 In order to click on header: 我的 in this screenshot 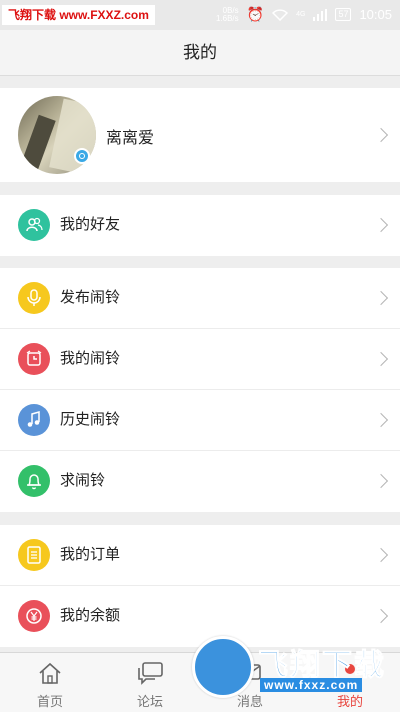, I will do `click(200, 53)`.